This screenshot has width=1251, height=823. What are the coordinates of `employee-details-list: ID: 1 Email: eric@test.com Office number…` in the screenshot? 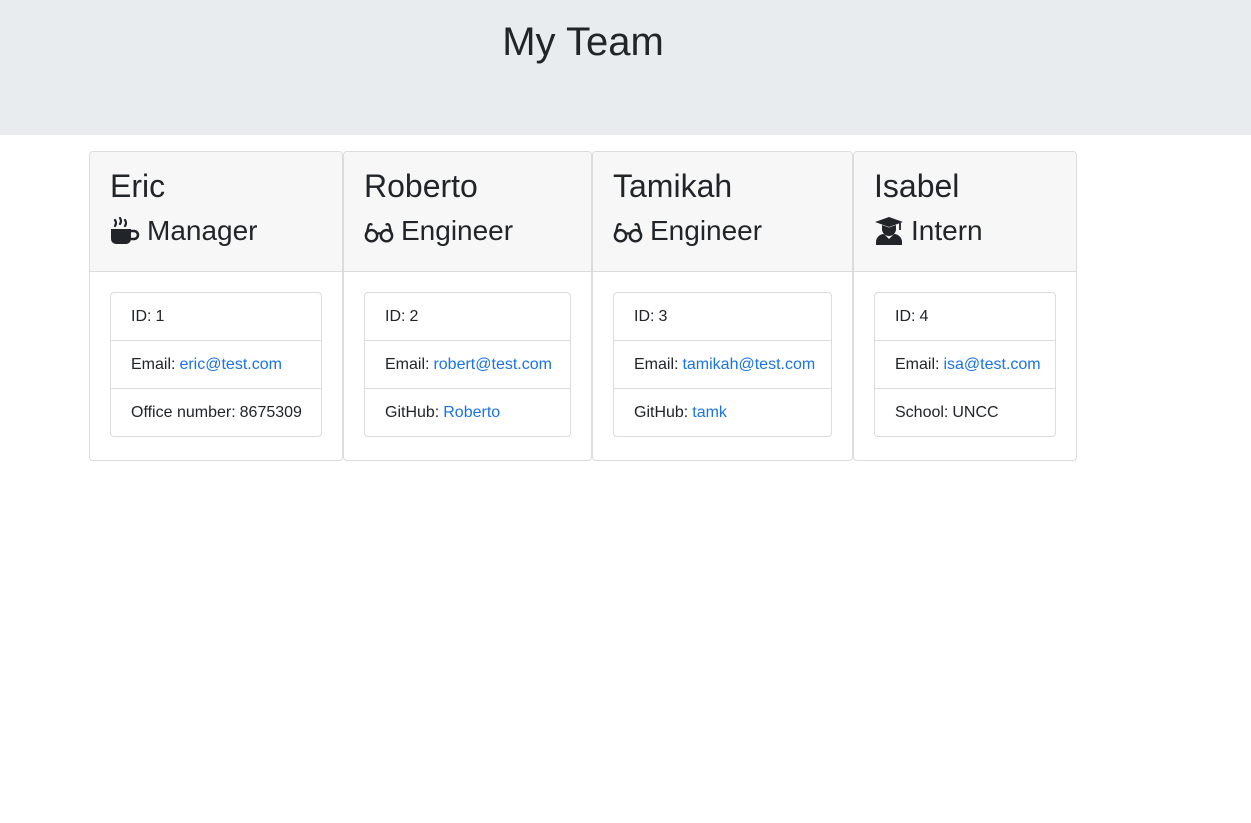 It's located at (216, 364).